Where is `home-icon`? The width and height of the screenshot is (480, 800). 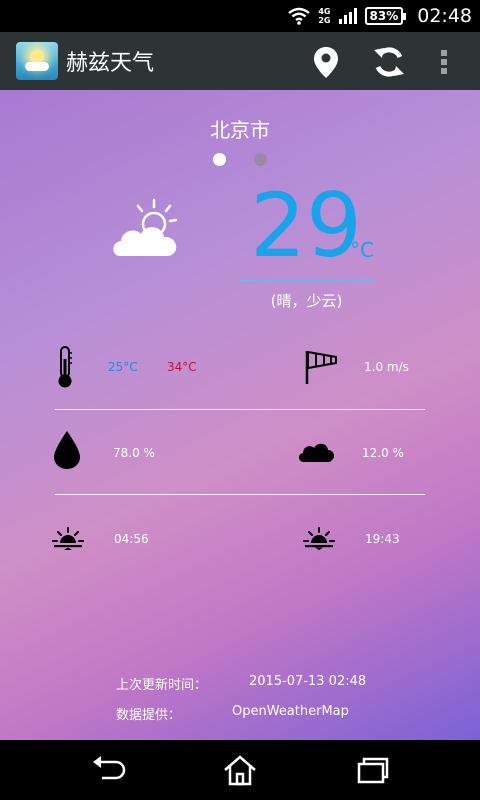 home-icon is located at coordinates (240, 770).